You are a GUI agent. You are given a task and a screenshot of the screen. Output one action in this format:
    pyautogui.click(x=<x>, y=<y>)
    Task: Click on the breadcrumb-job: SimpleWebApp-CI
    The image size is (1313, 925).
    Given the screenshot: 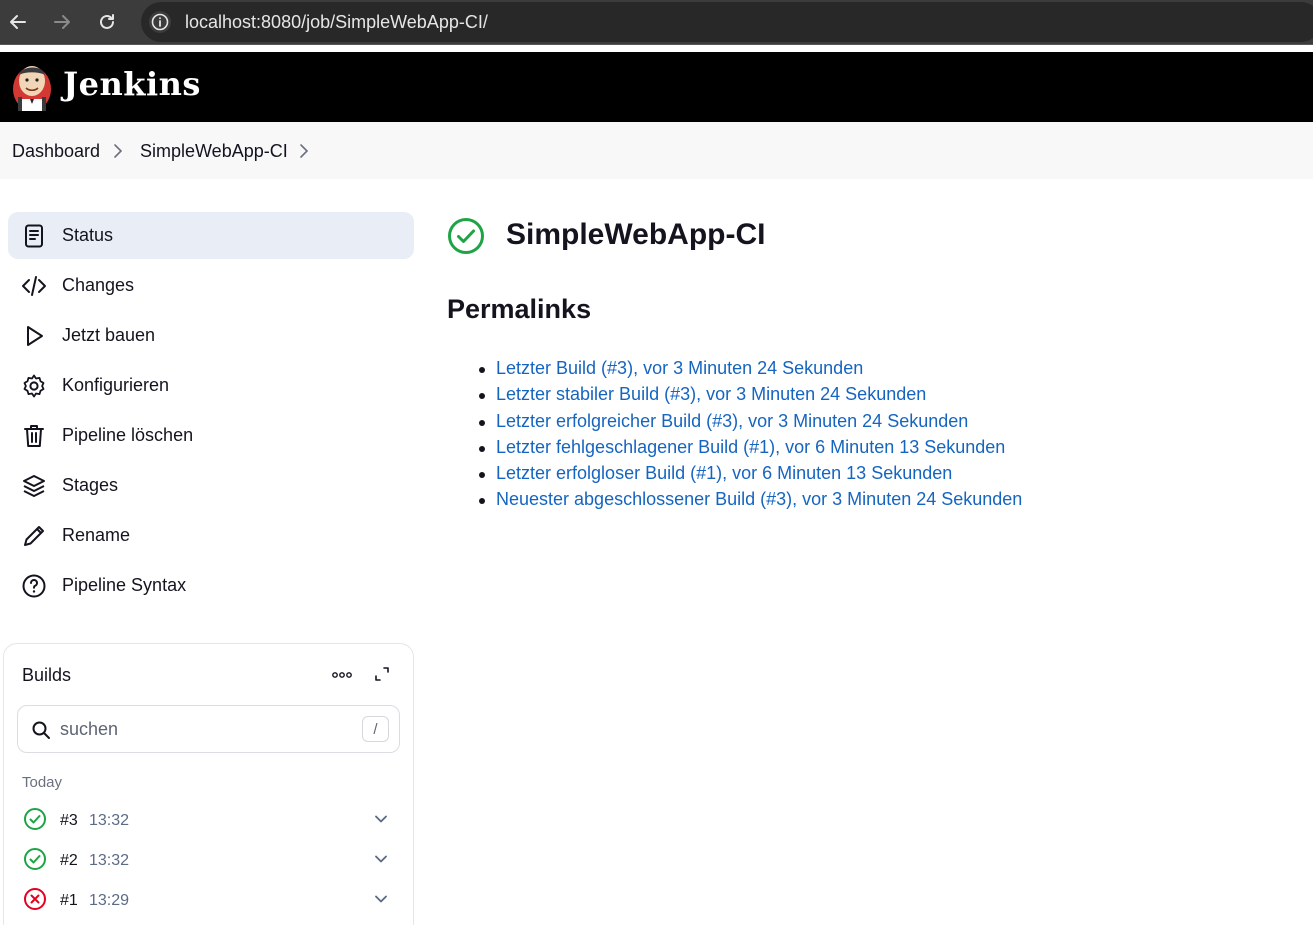 What is the action you would take?
    pyautogui.click(x=214, y=151)
    